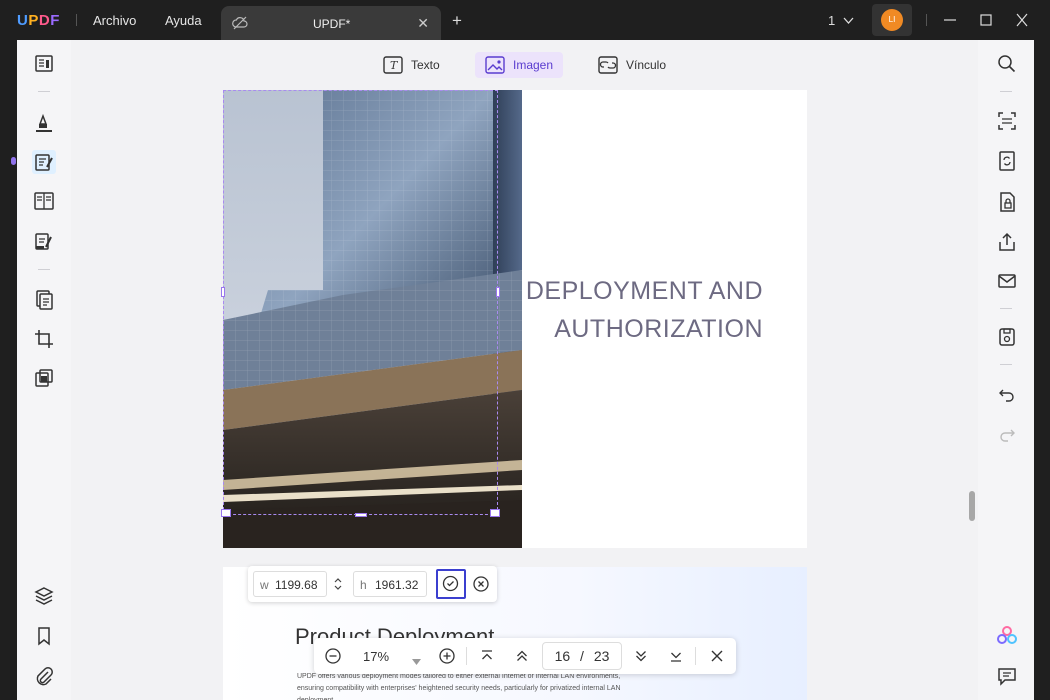 This screenshot has height=700, width=1050. What do you see at coordinates (264, 585) in the screenshot?
I see `width-label: w` at bounding box center [264, 585].